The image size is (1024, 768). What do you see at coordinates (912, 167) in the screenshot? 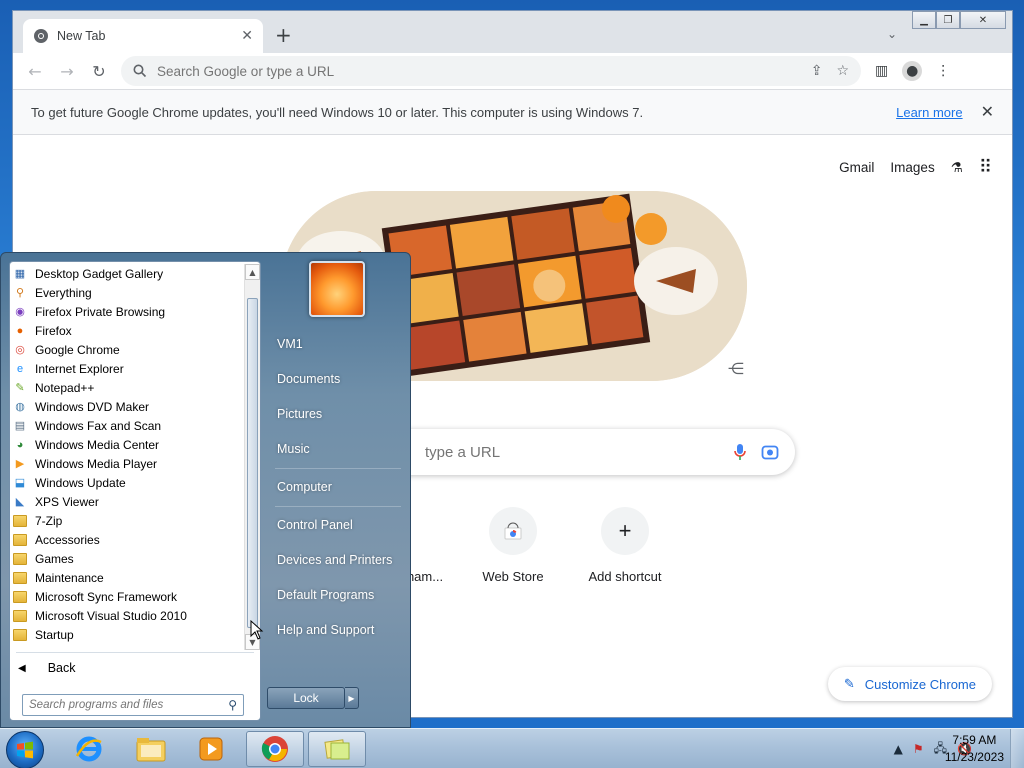
I see `images-link: Images` at bounding box center [912, 167].